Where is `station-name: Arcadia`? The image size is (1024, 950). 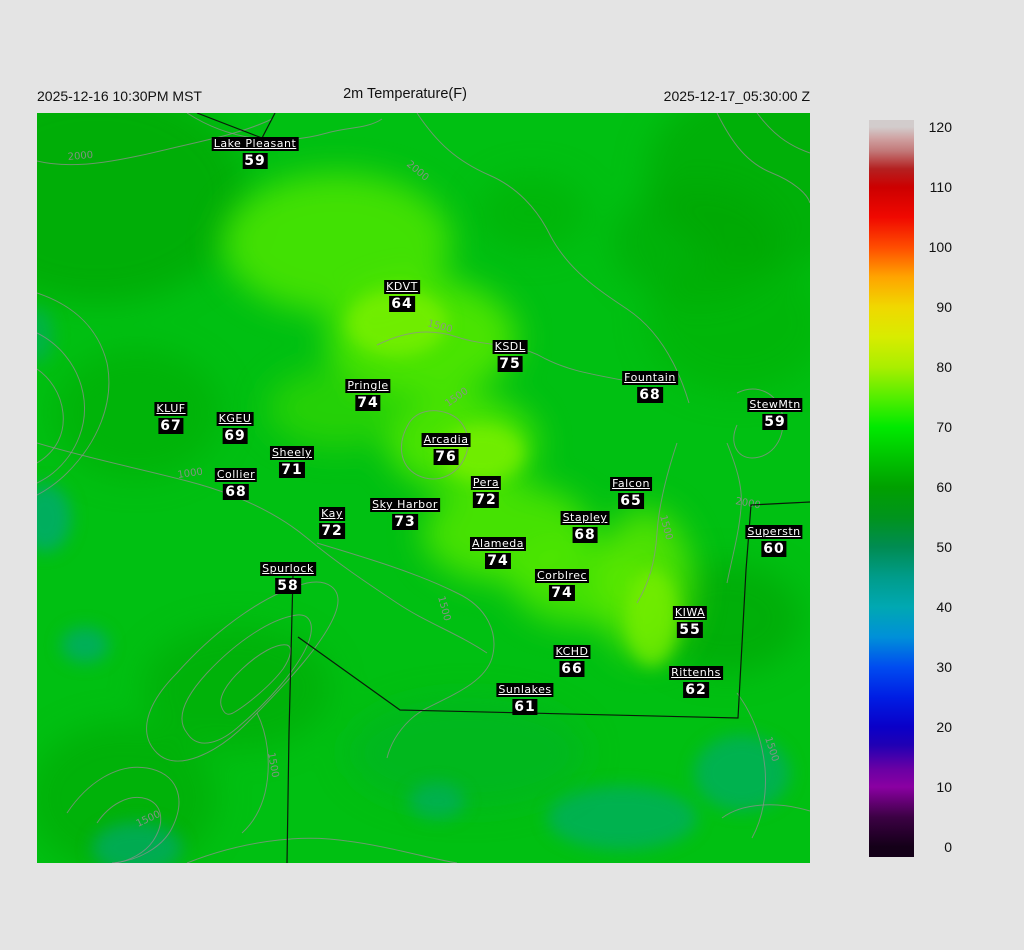 station-name: Arcadia is located at coordinates (446, 440).